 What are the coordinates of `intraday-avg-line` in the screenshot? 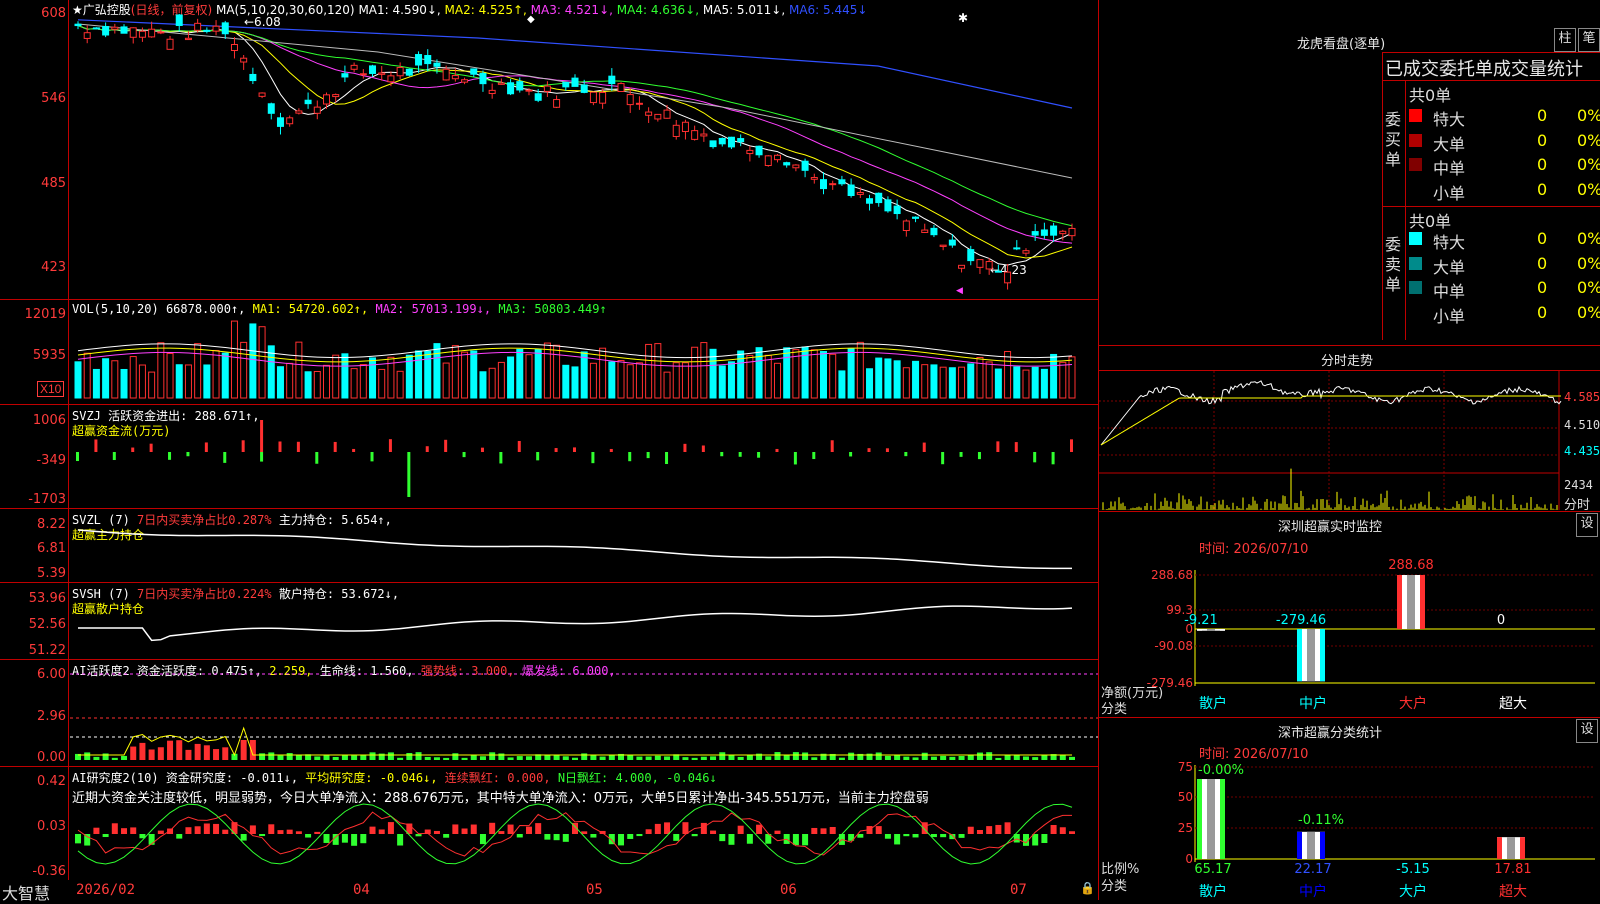 It's located at (1330, 420).